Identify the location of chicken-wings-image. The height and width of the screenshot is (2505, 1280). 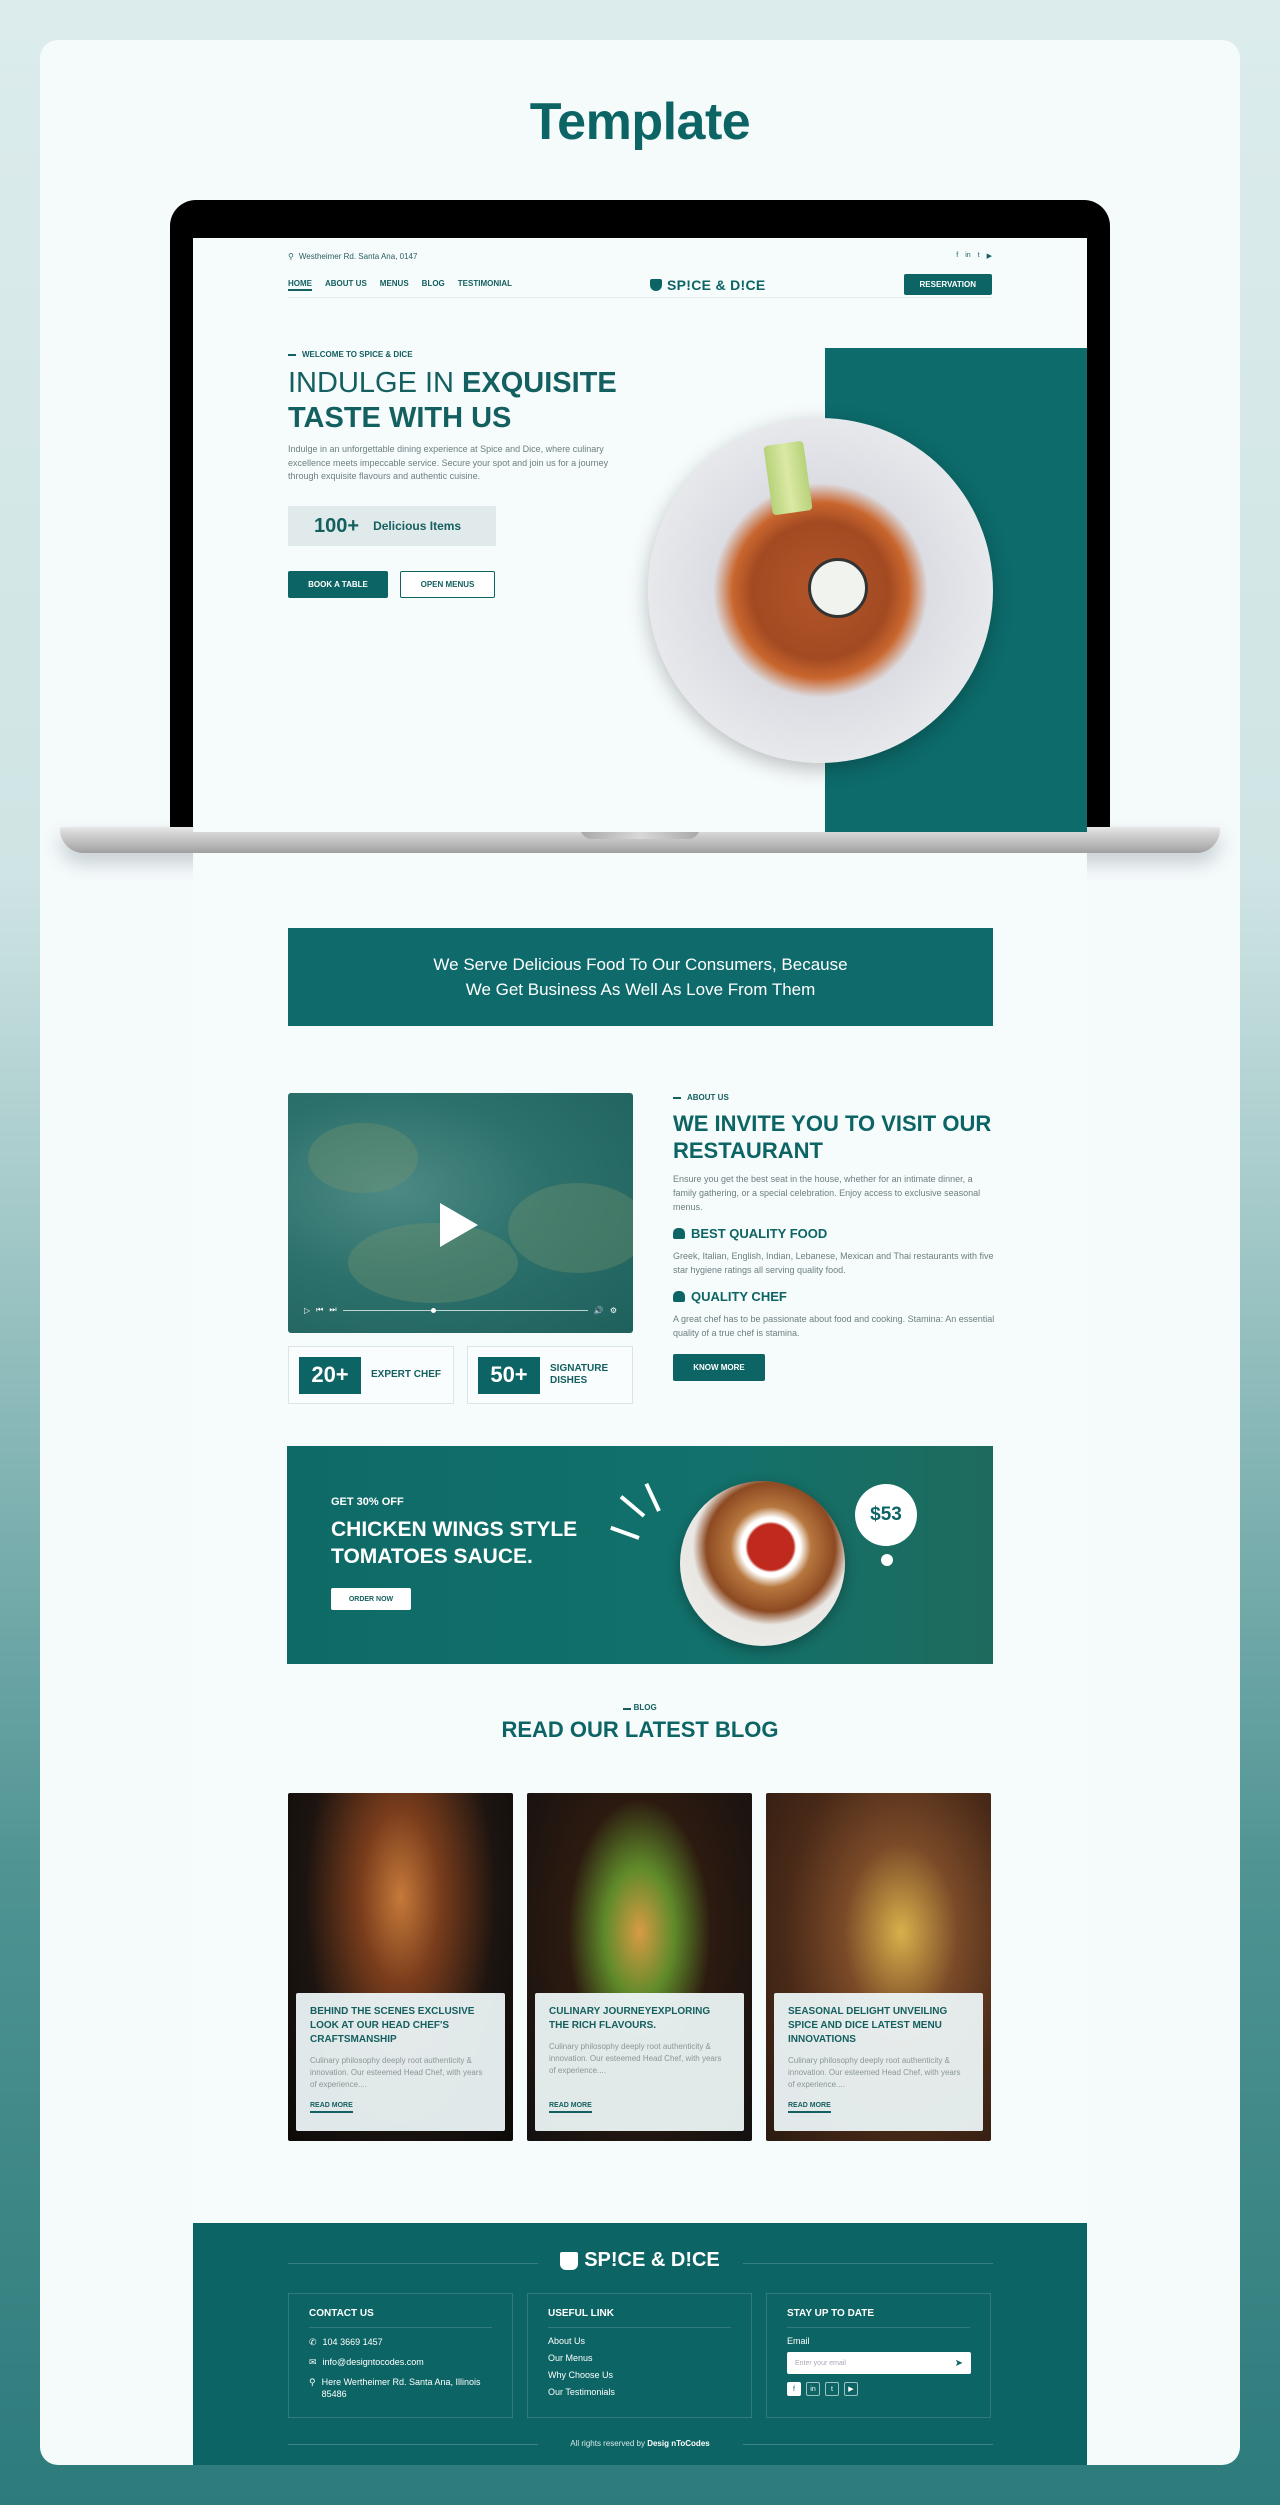
(820, 590).